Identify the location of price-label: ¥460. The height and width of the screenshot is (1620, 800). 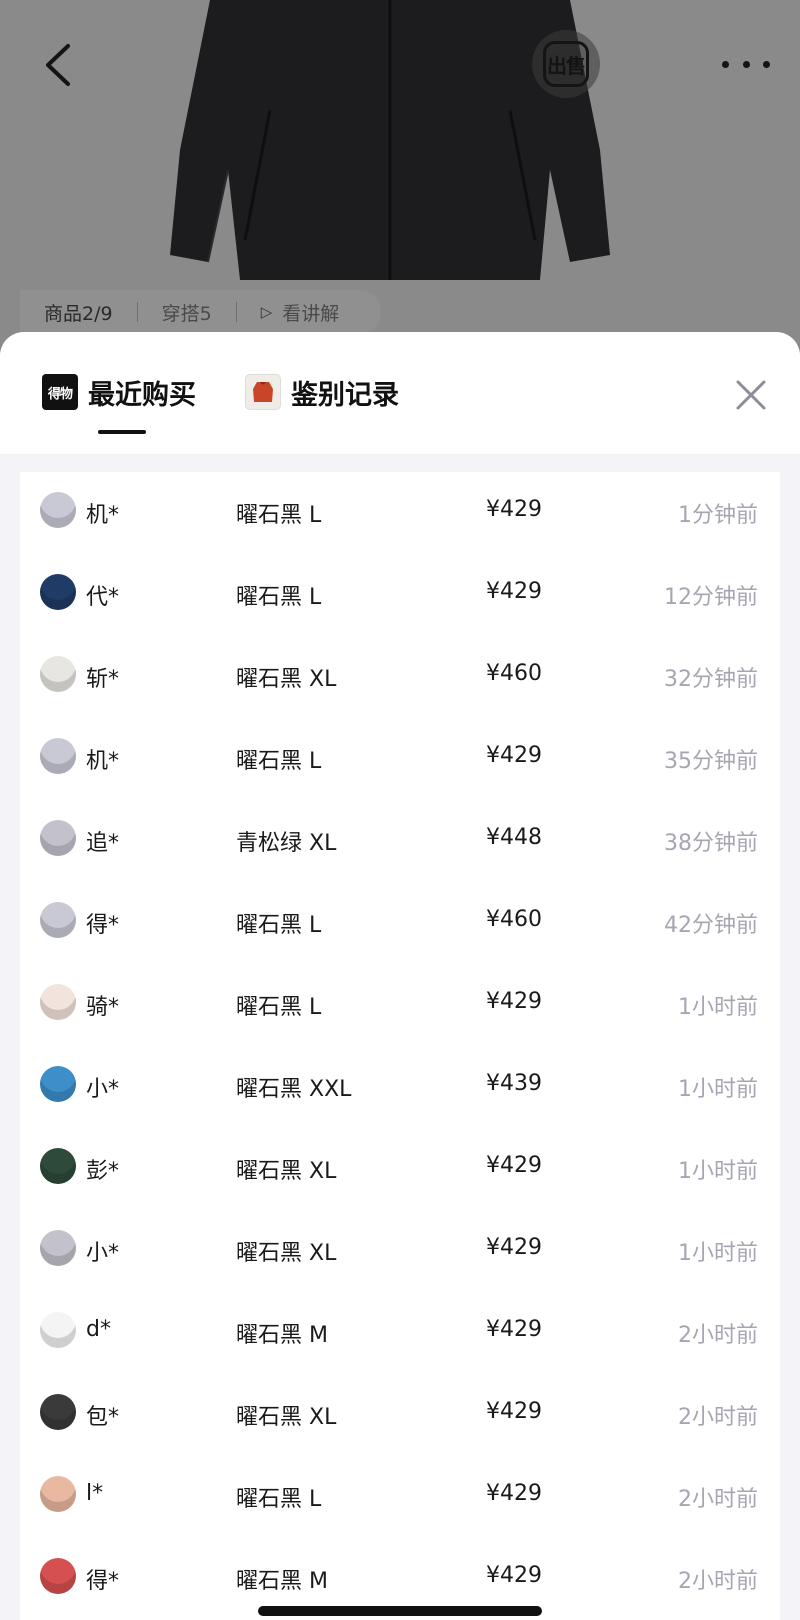
(514, 673).